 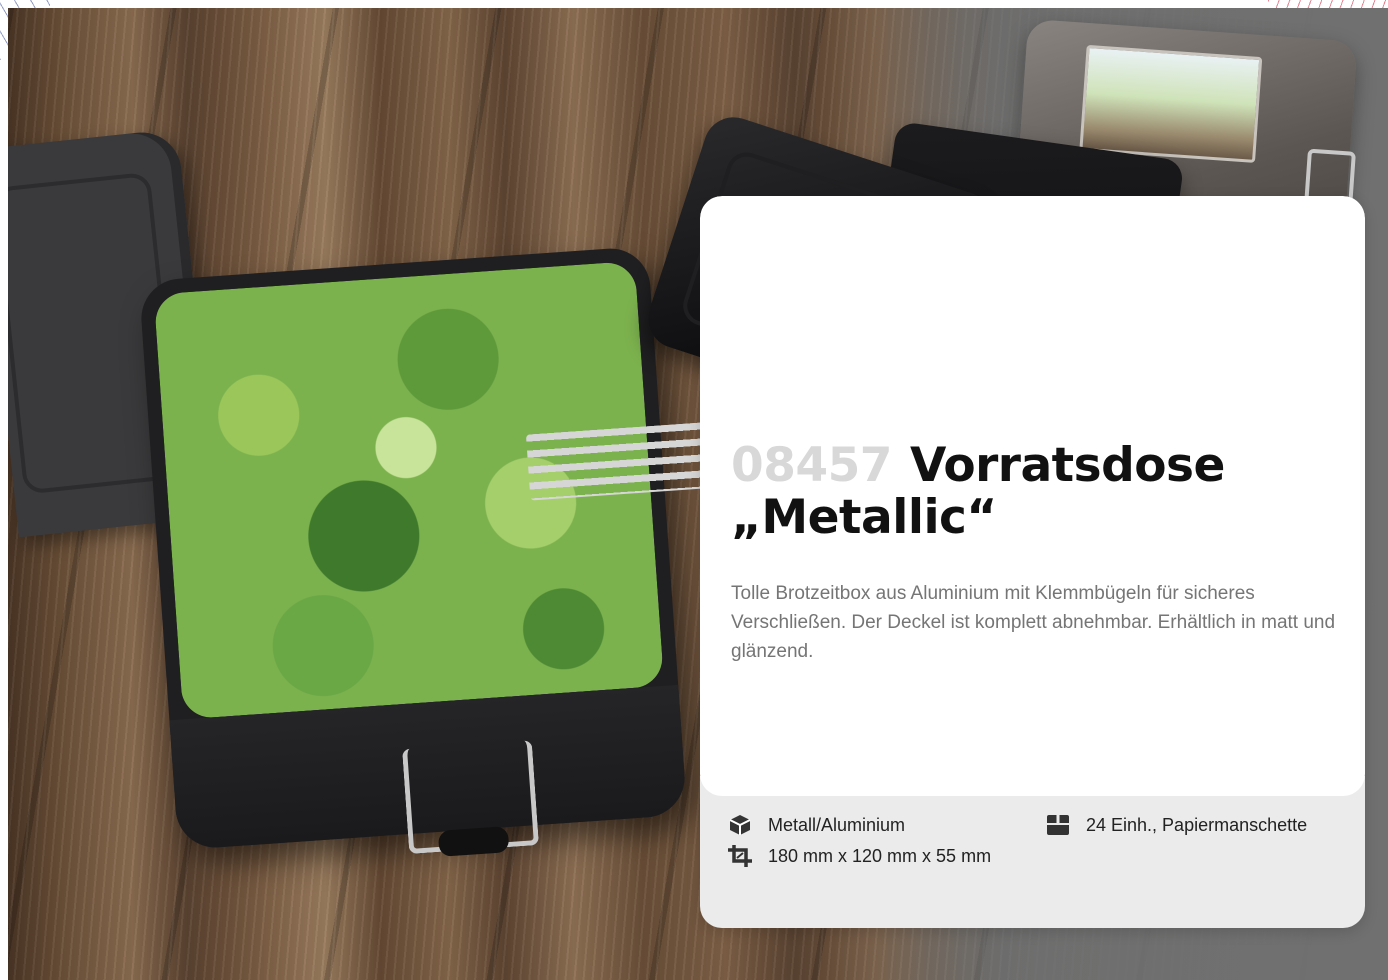 I want to click on spec-packaging: 24 Einh., Papiermanschette, so click(x=1176, y=825).